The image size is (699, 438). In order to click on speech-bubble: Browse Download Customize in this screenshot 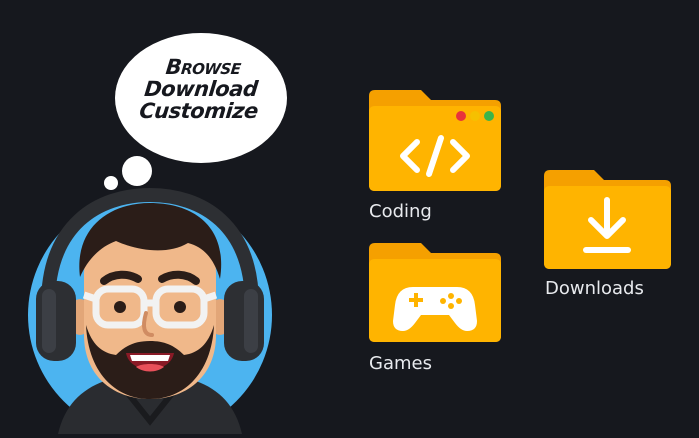, I will do `click(201, 98)`.